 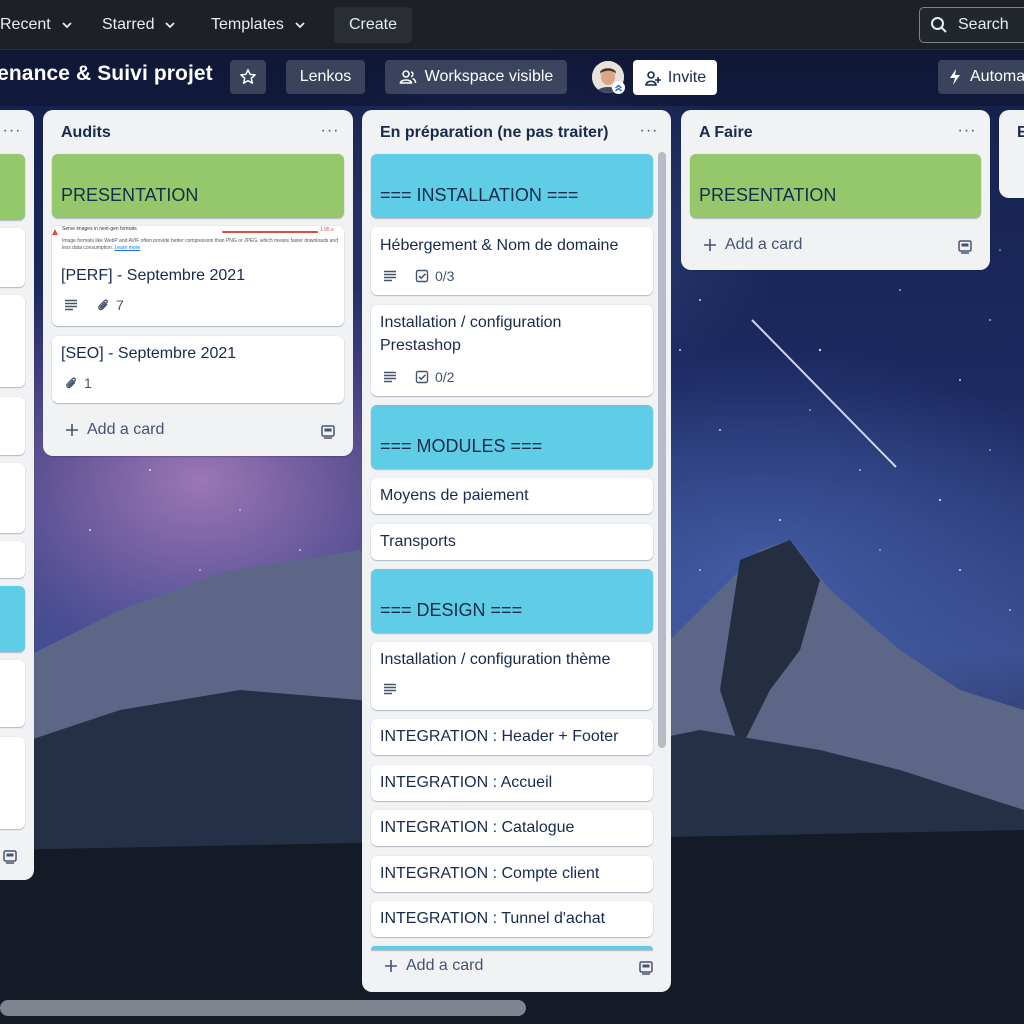 I want to click on list-title: E, so click(x=1020, y=133).